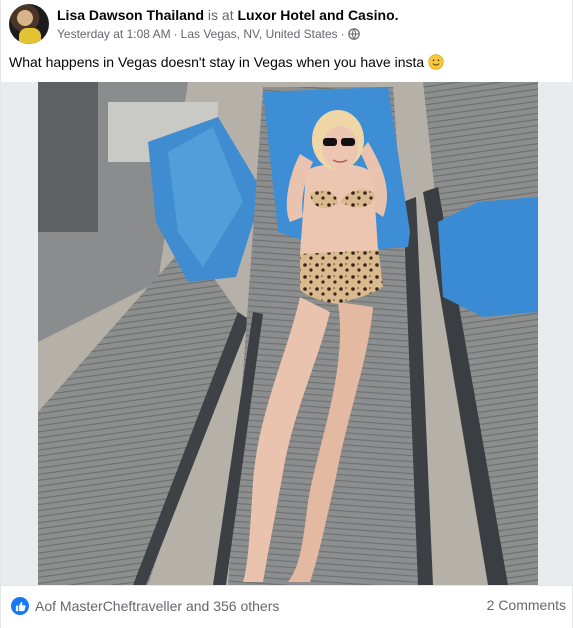 The image size is (573, 628). What do you see at coordinates (318, 15) in the screenshot?
I see `location-link: Luxor Hotel and Casino.` at bounding box center [318, 15].